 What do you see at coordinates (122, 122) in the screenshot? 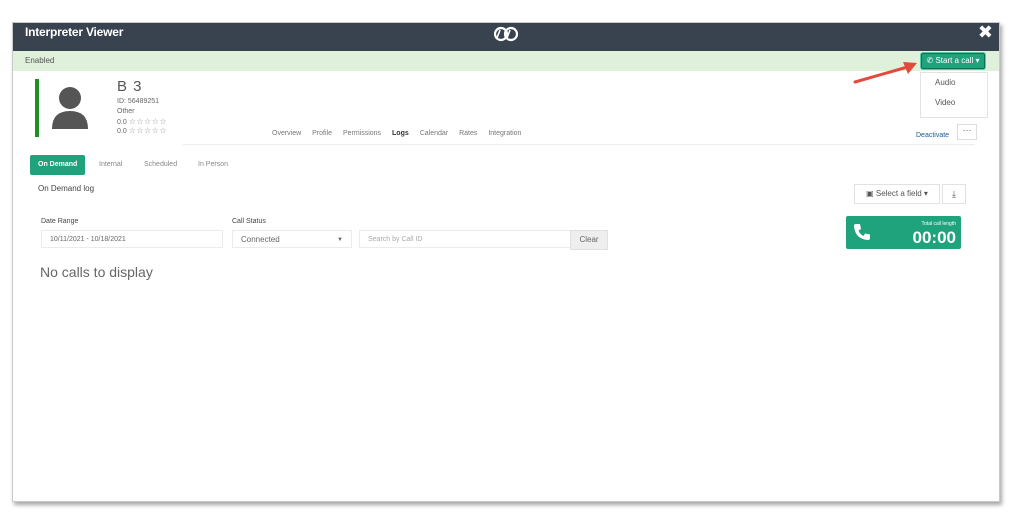
I see `rating-value-1: 0.0` at bounding box center [122, 122].